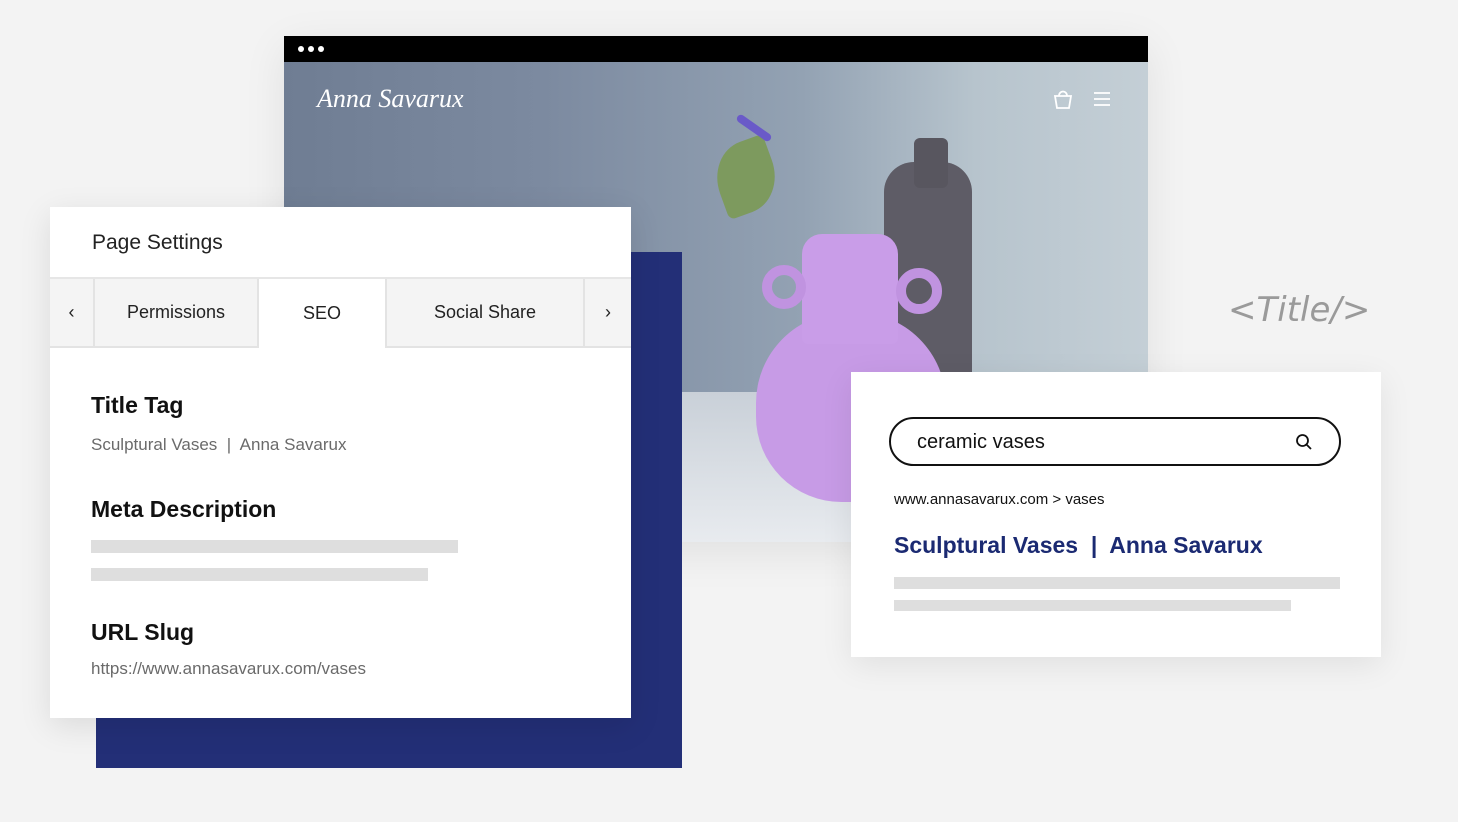 This screenshot has width=1458, height=822. What do you see at coordinates (931, 163) in the screenshot?
I see `grey-vase-neck` at bounding box center [931, 163].